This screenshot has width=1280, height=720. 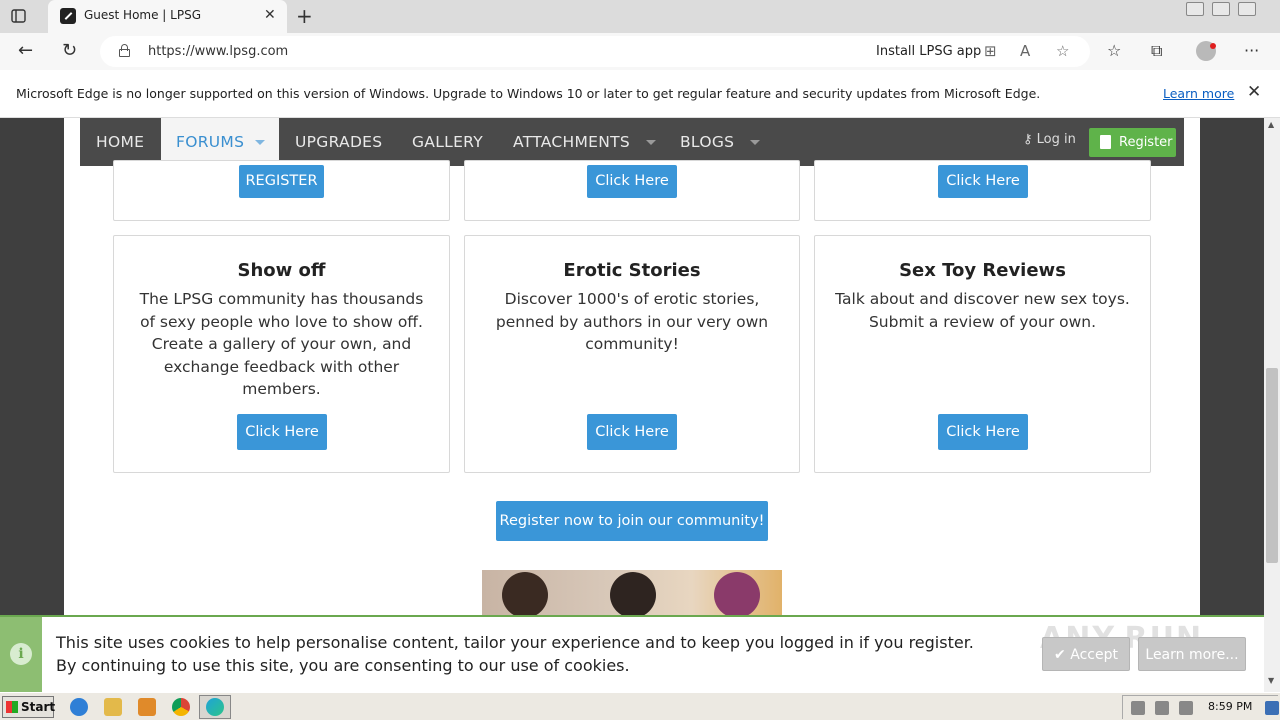 I want to click on clock: 8:59 PM, so click(x=1230, y=706).